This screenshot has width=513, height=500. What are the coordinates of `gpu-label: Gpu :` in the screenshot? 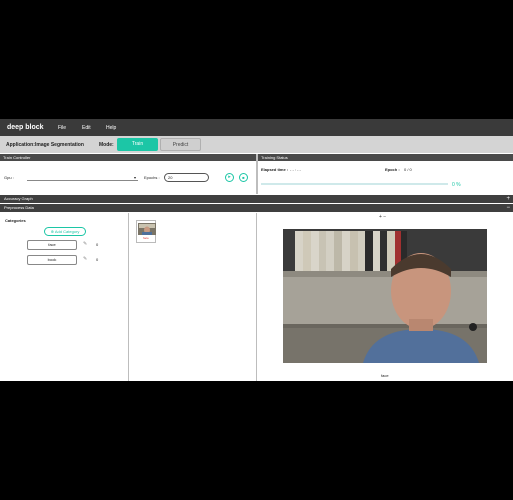 It's located at (9, 177).